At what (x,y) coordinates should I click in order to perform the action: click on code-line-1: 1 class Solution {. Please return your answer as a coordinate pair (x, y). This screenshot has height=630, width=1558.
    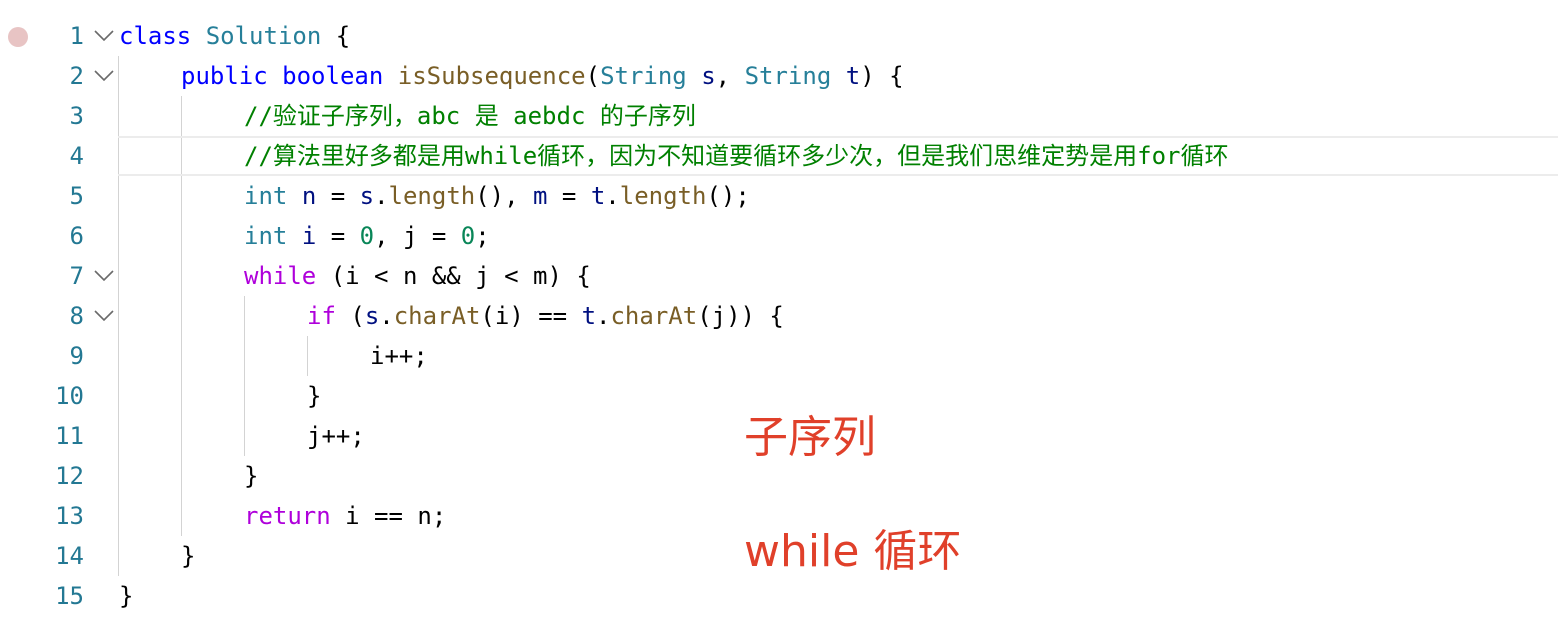
    Looking at the image, I should click on (779, 36).